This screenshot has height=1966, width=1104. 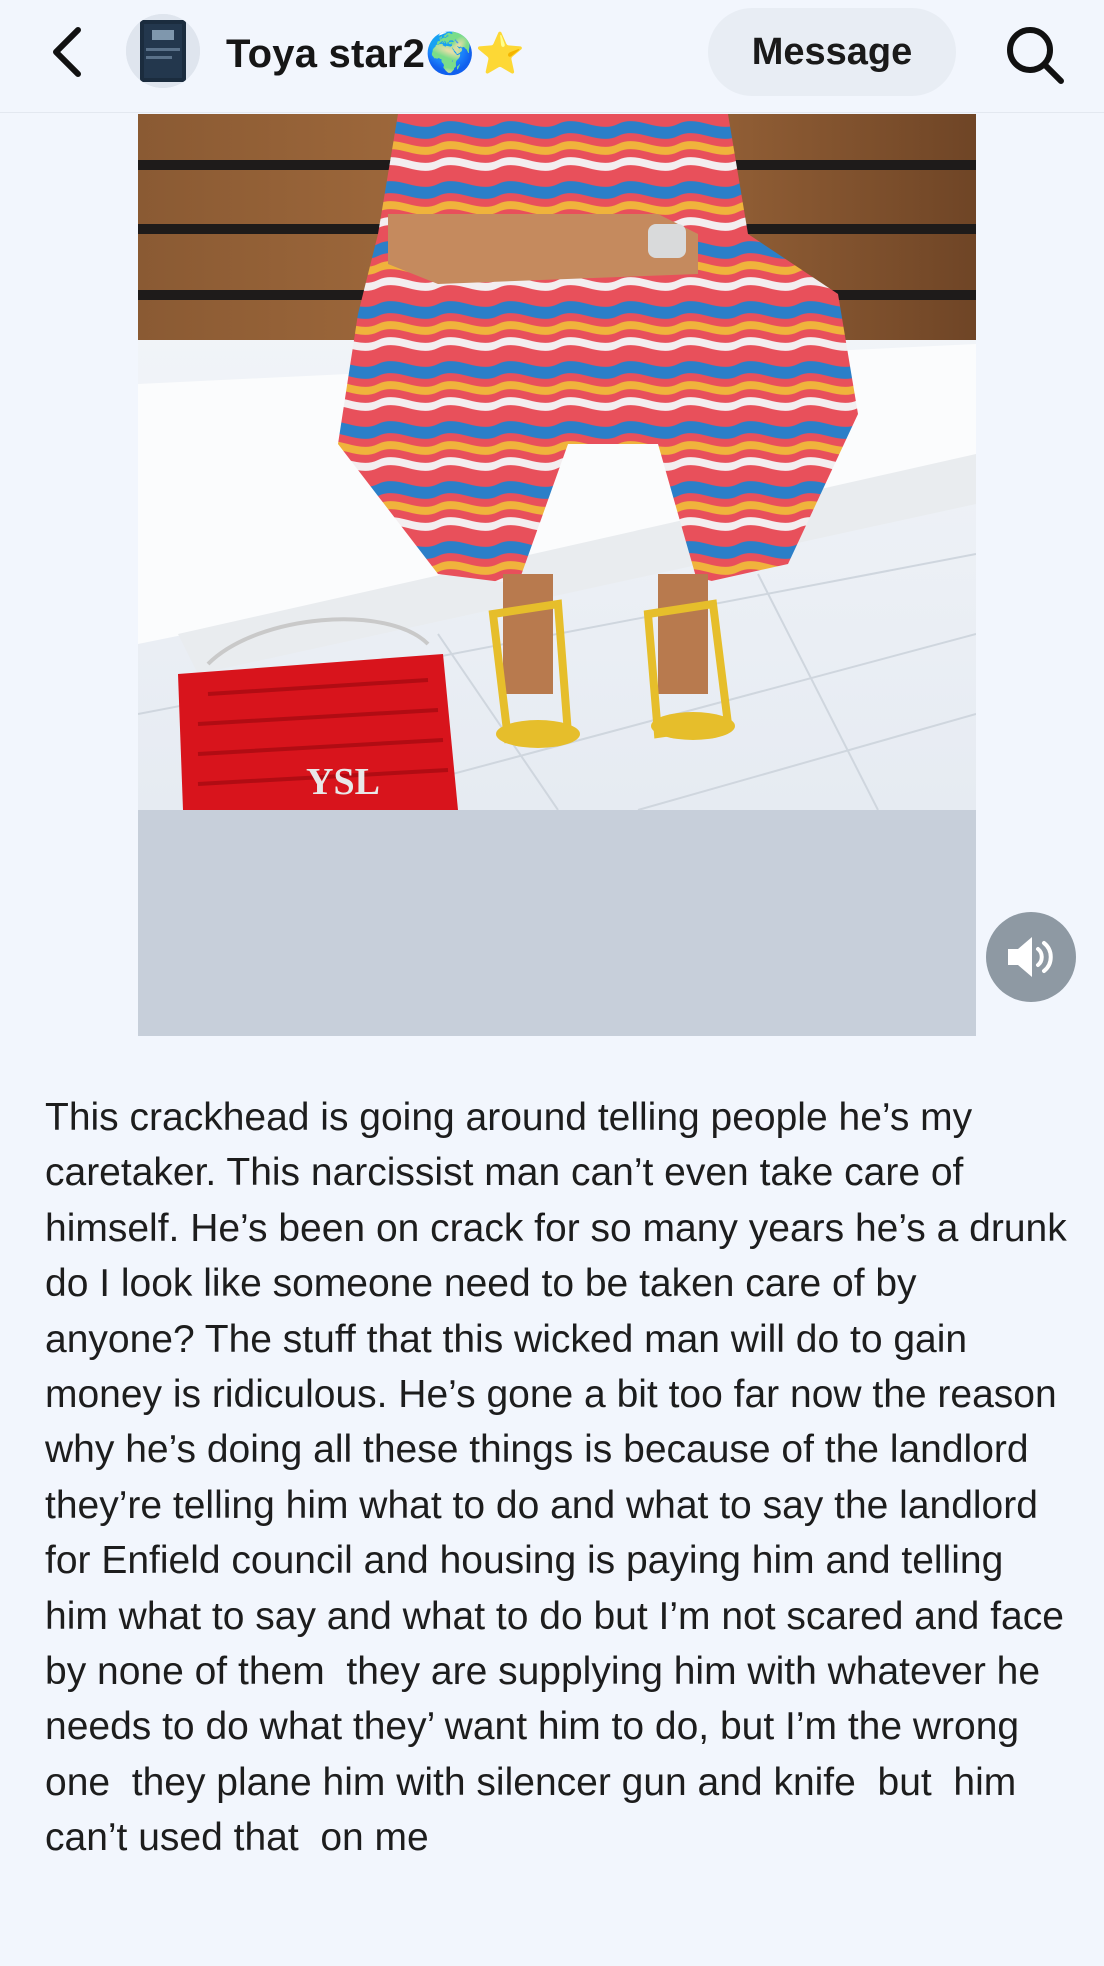 I want to click on search-icon, so click(x=1035, y=55).